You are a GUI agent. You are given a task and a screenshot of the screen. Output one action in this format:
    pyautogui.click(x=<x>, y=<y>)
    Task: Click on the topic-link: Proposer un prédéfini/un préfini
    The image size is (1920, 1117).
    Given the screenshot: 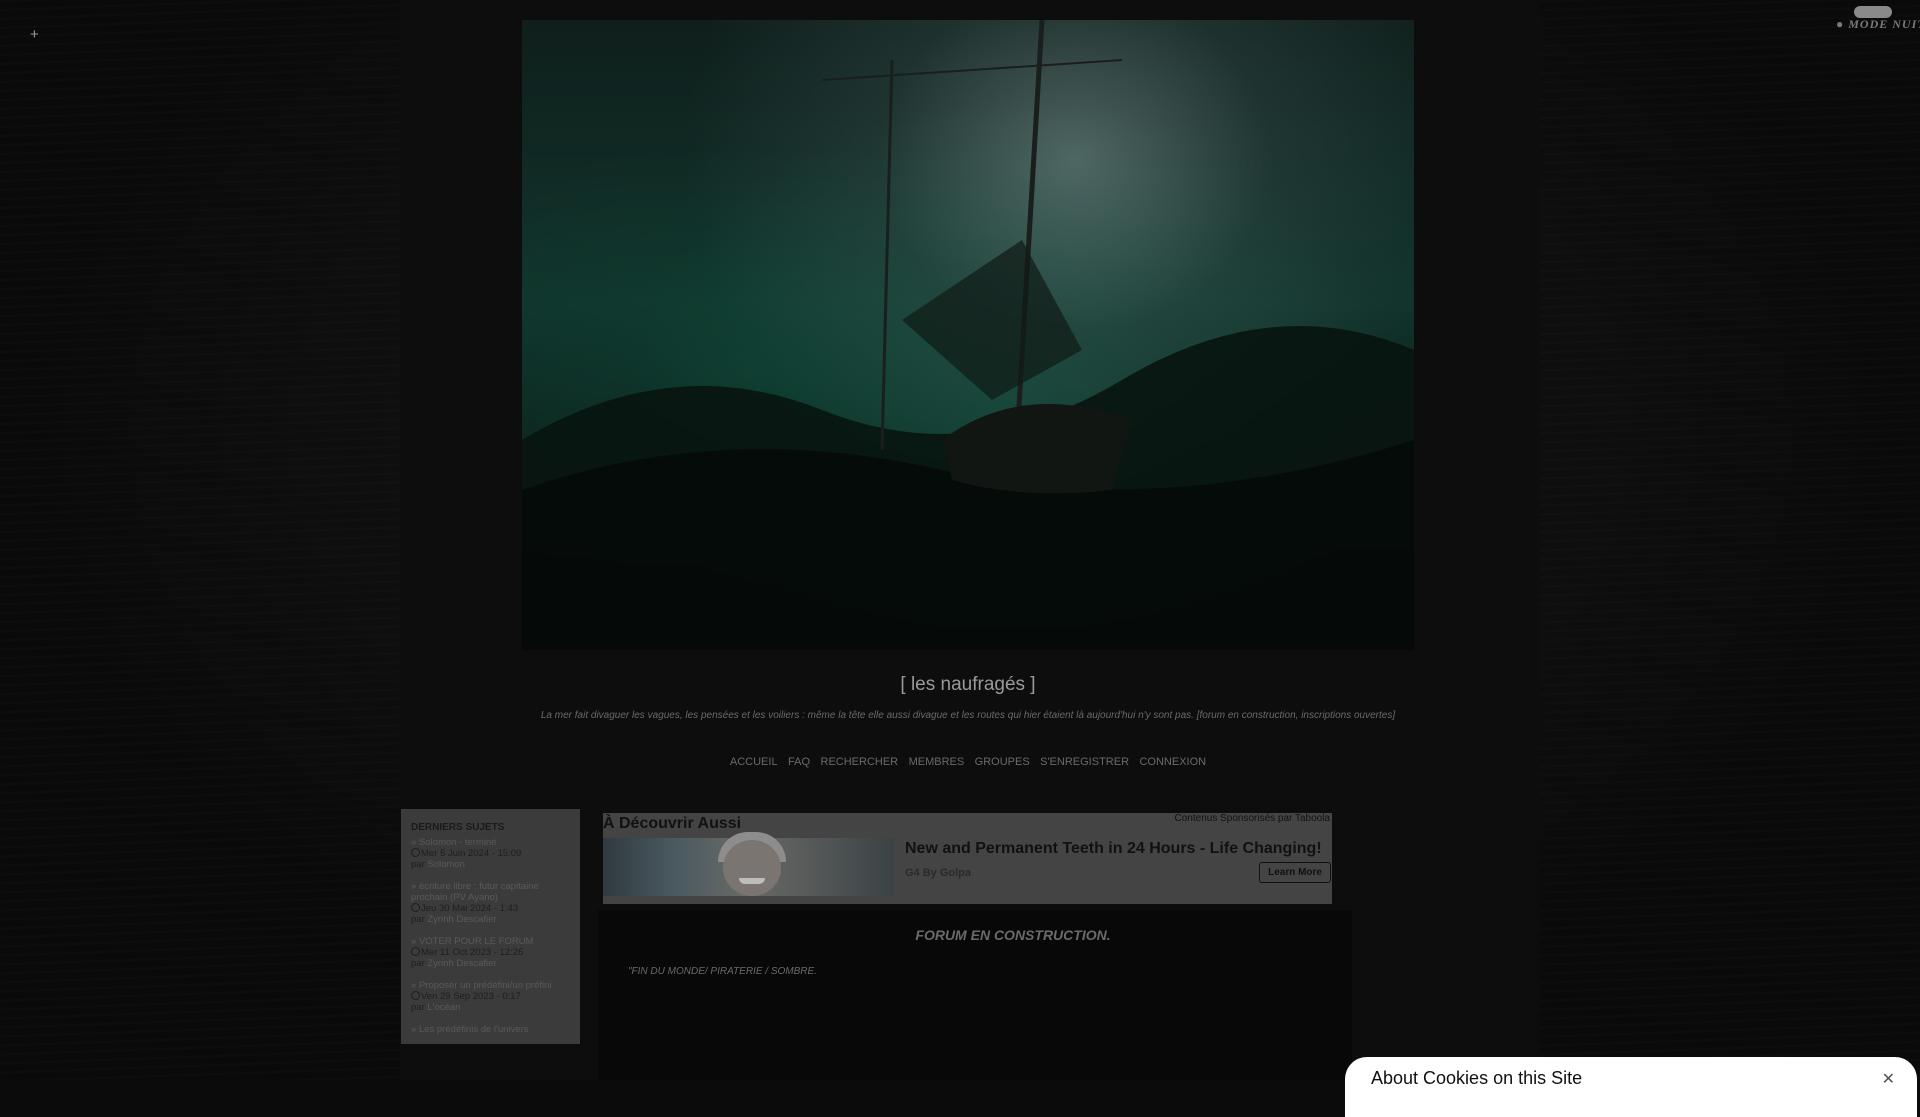 What is the action you would take?
    pyautogui.click(x=485, y=985)
    